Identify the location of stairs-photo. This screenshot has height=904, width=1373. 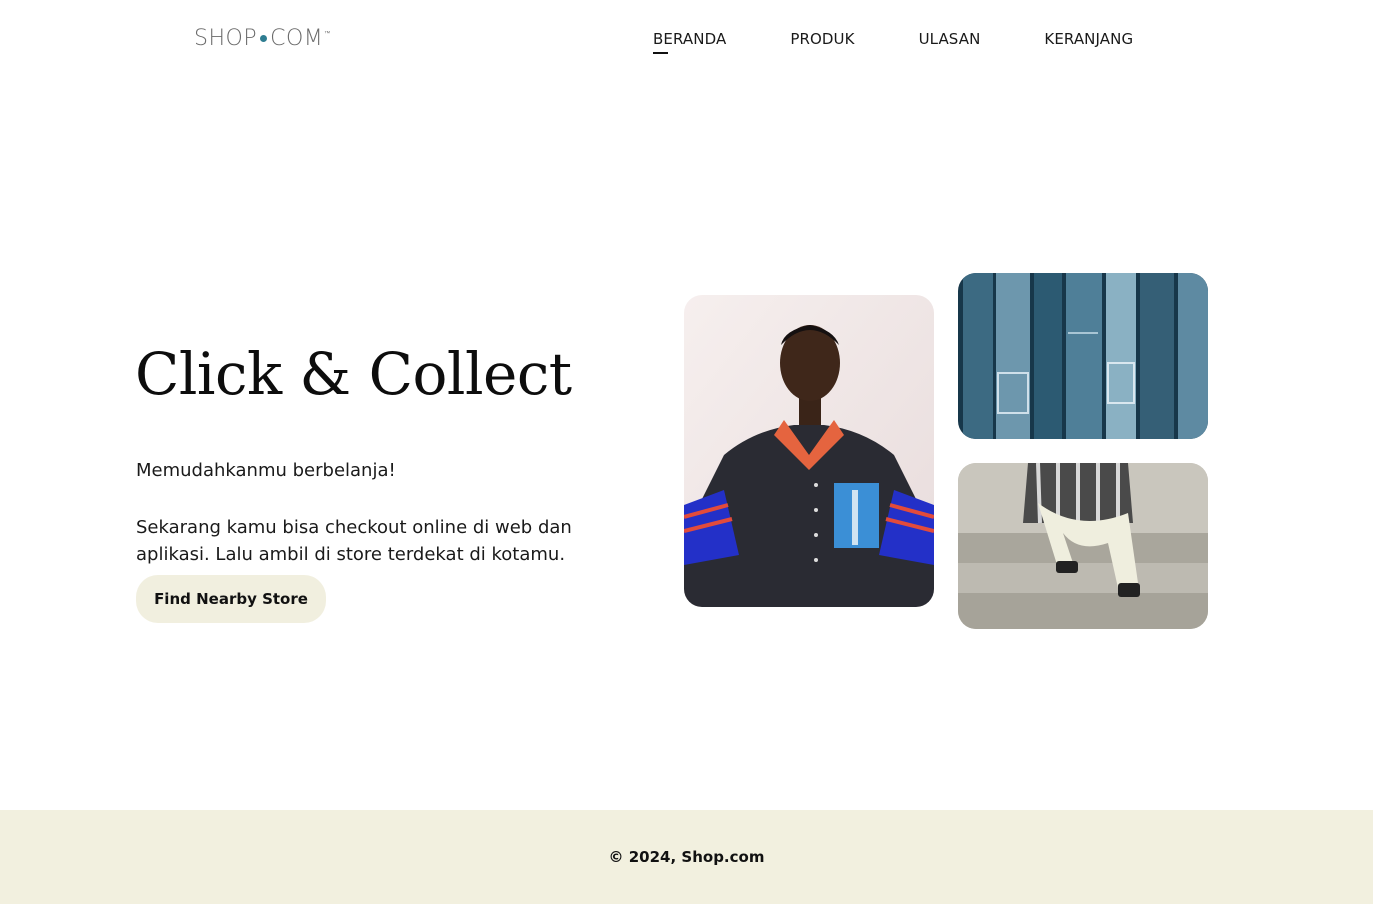
(1083, 546).